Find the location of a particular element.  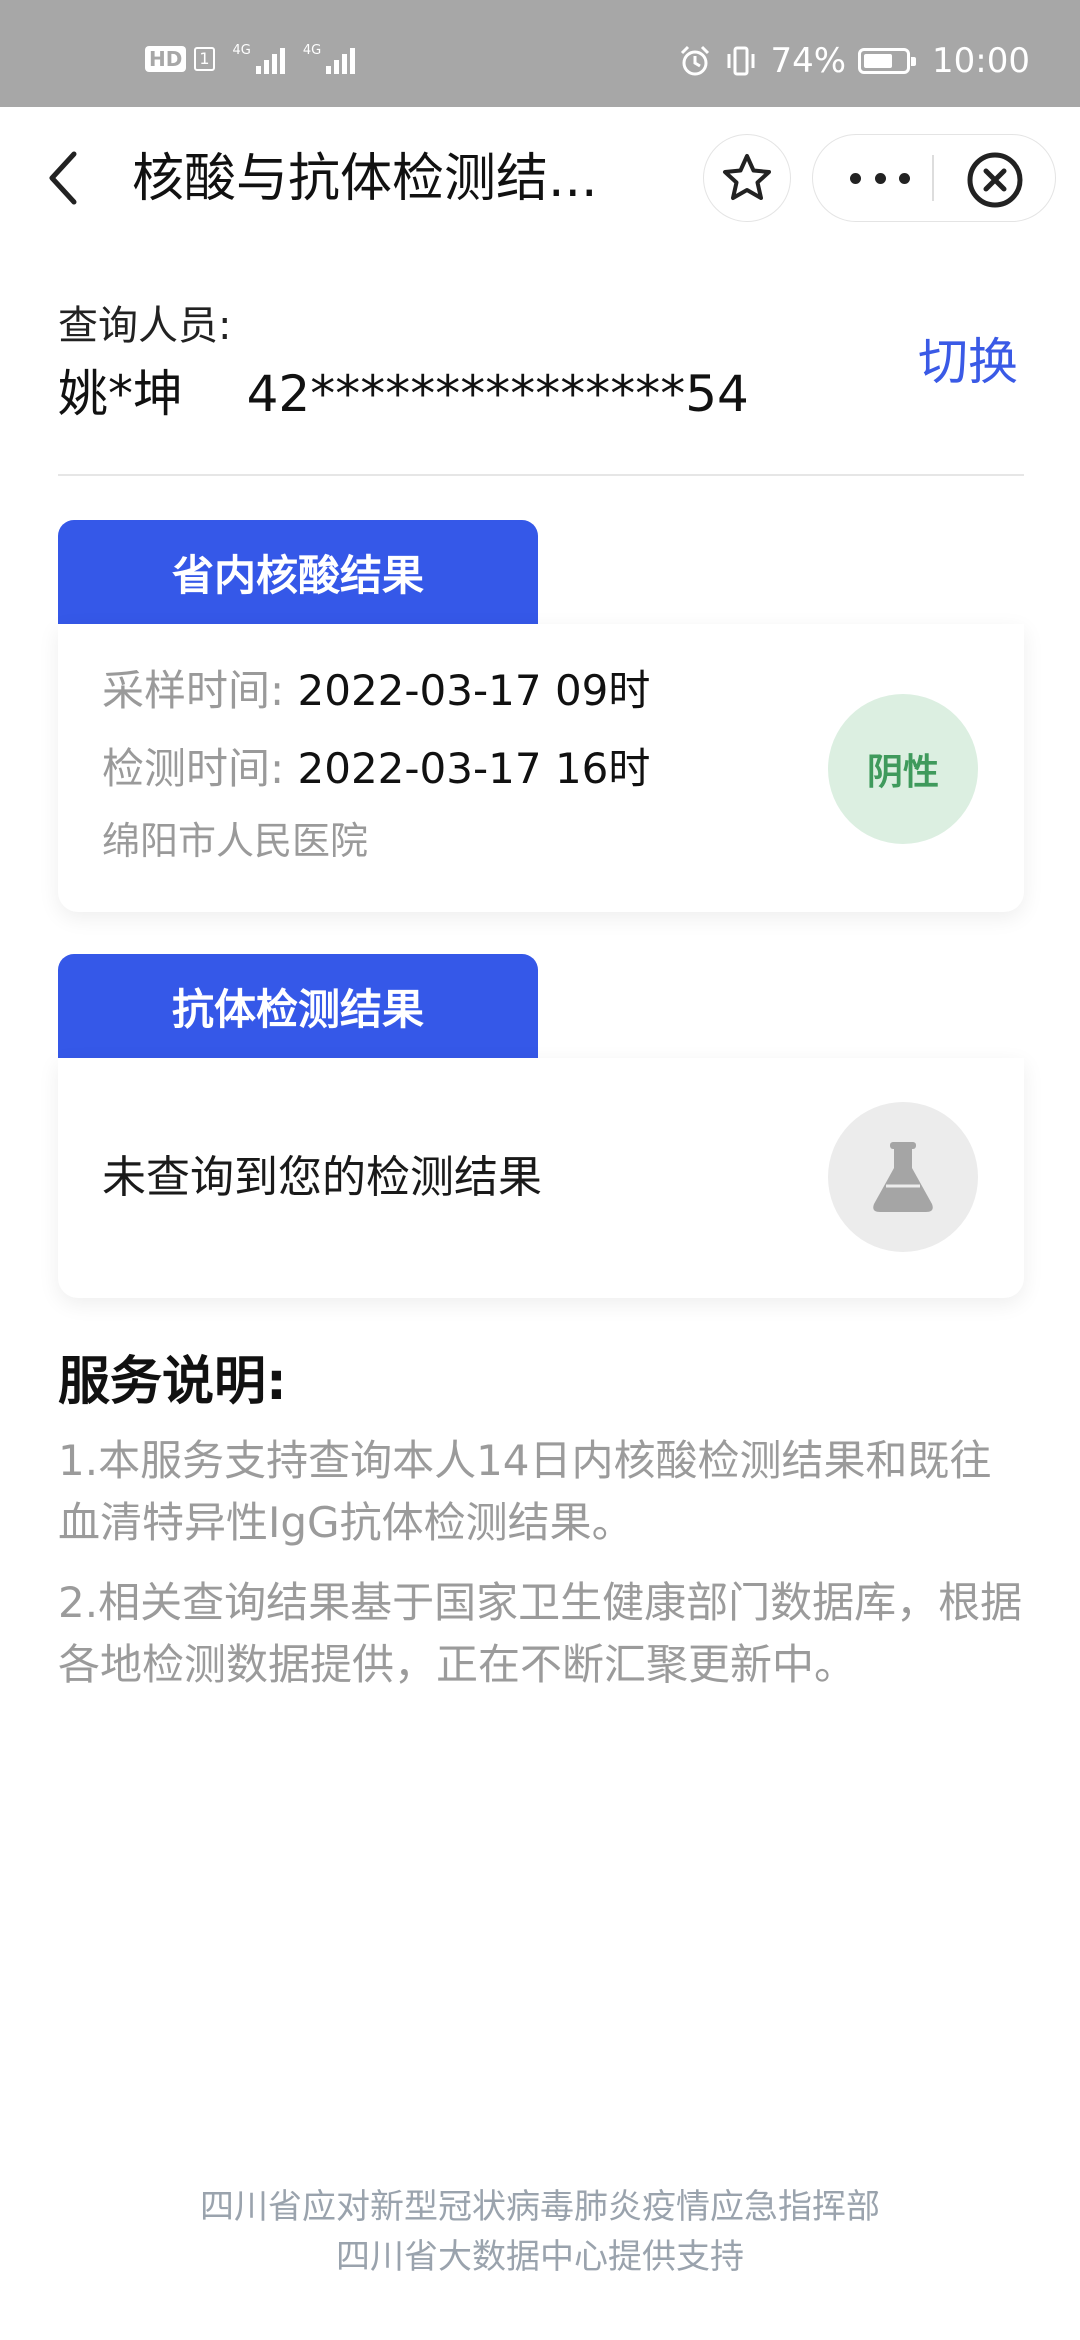

sample-time-row: 采样时间: 2022-03-17 09时 is located at coordinates (376, 691).